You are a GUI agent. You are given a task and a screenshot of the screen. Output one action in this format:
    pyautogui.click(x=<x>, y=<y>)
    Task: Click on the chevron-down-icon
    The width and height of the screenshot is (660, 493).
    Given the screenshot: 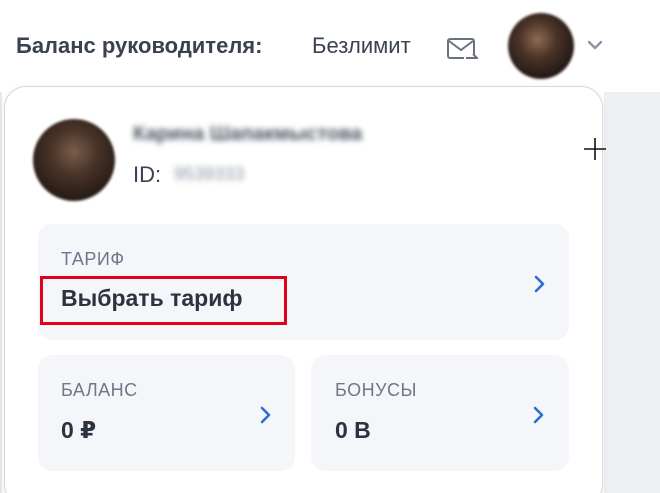 What is the action you would take?
    pyautogui.click(x=595, y=45)
    